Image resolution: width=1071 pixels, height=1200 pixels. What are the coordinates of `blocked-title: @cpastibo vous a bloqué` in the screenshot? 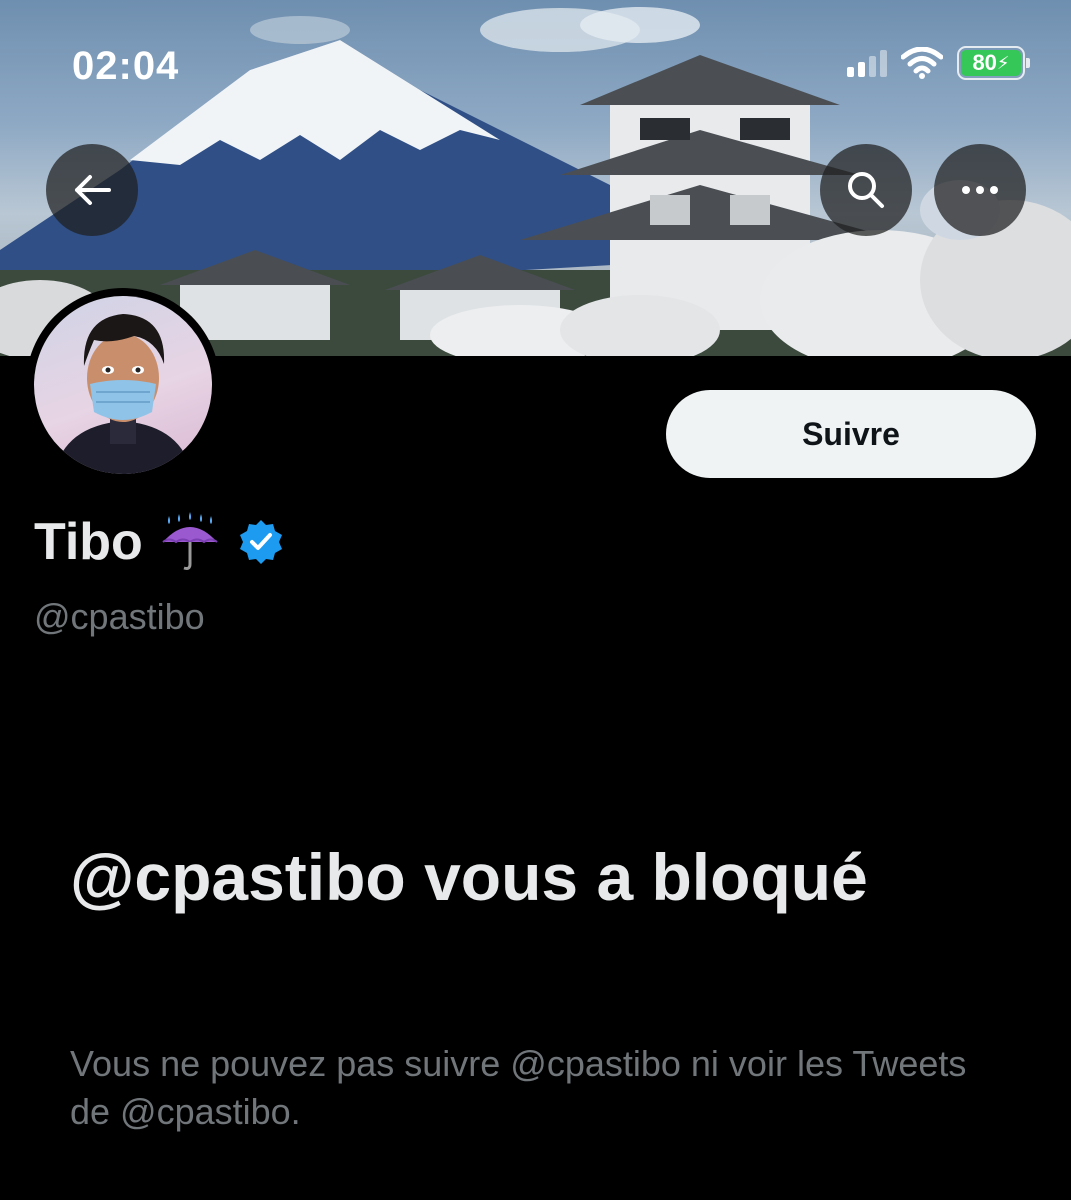 It's located at (469, 877).